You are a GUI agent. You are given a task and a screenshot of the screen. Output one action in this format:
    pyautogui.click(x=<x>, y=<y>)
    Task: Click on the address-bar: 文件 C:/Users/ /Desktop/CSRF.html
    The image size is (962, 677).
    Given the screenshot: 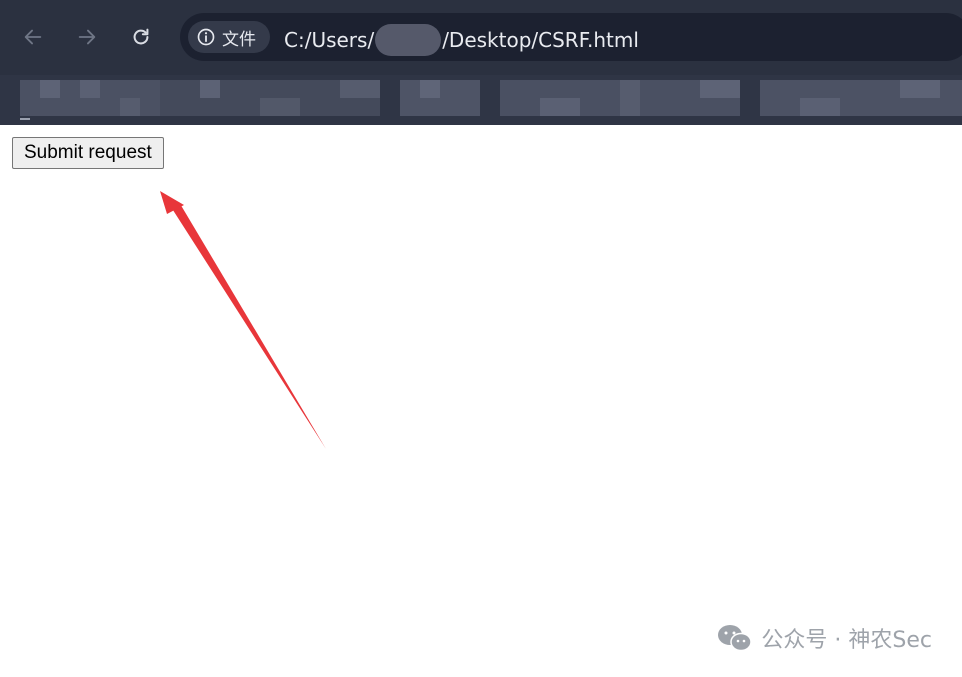 What is the action you would take?
    pyautogui.click(x=571, y=37)
    